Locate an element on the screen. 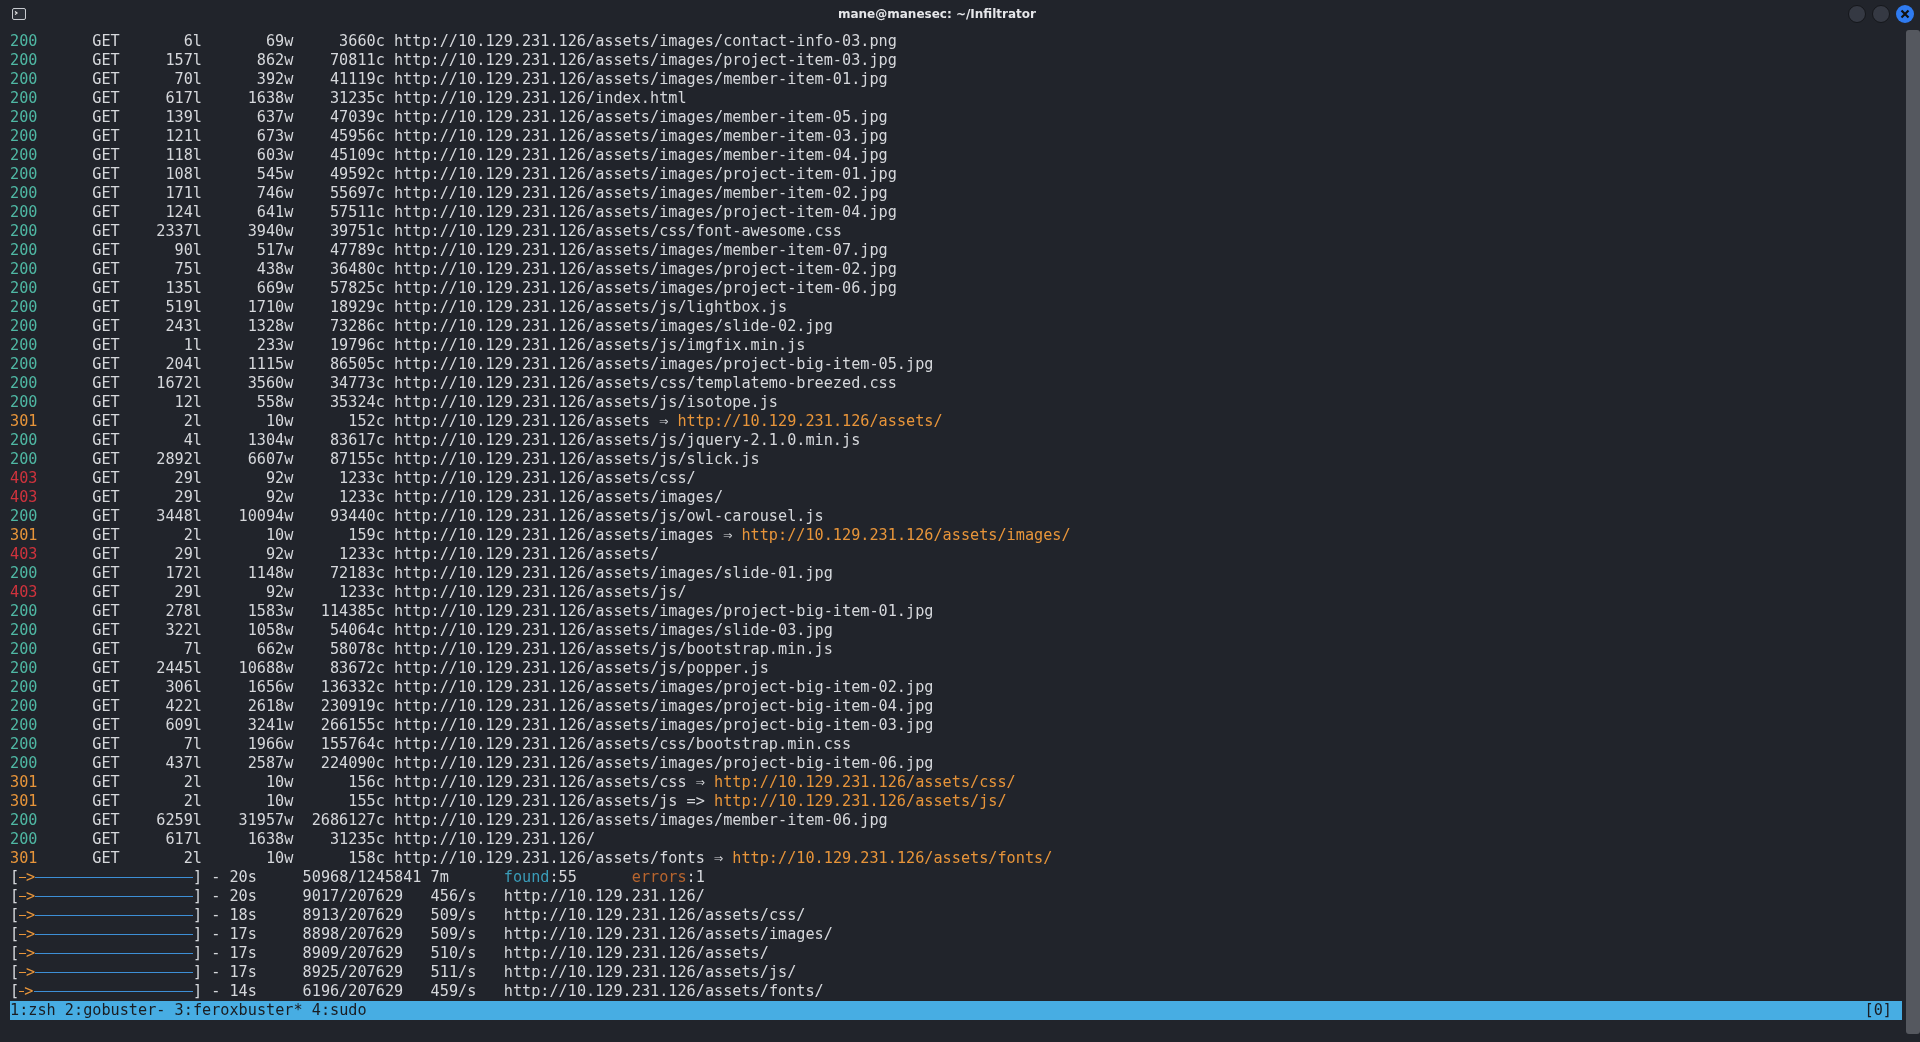  request-rate: 456/s is located at coordinates (454, 896).